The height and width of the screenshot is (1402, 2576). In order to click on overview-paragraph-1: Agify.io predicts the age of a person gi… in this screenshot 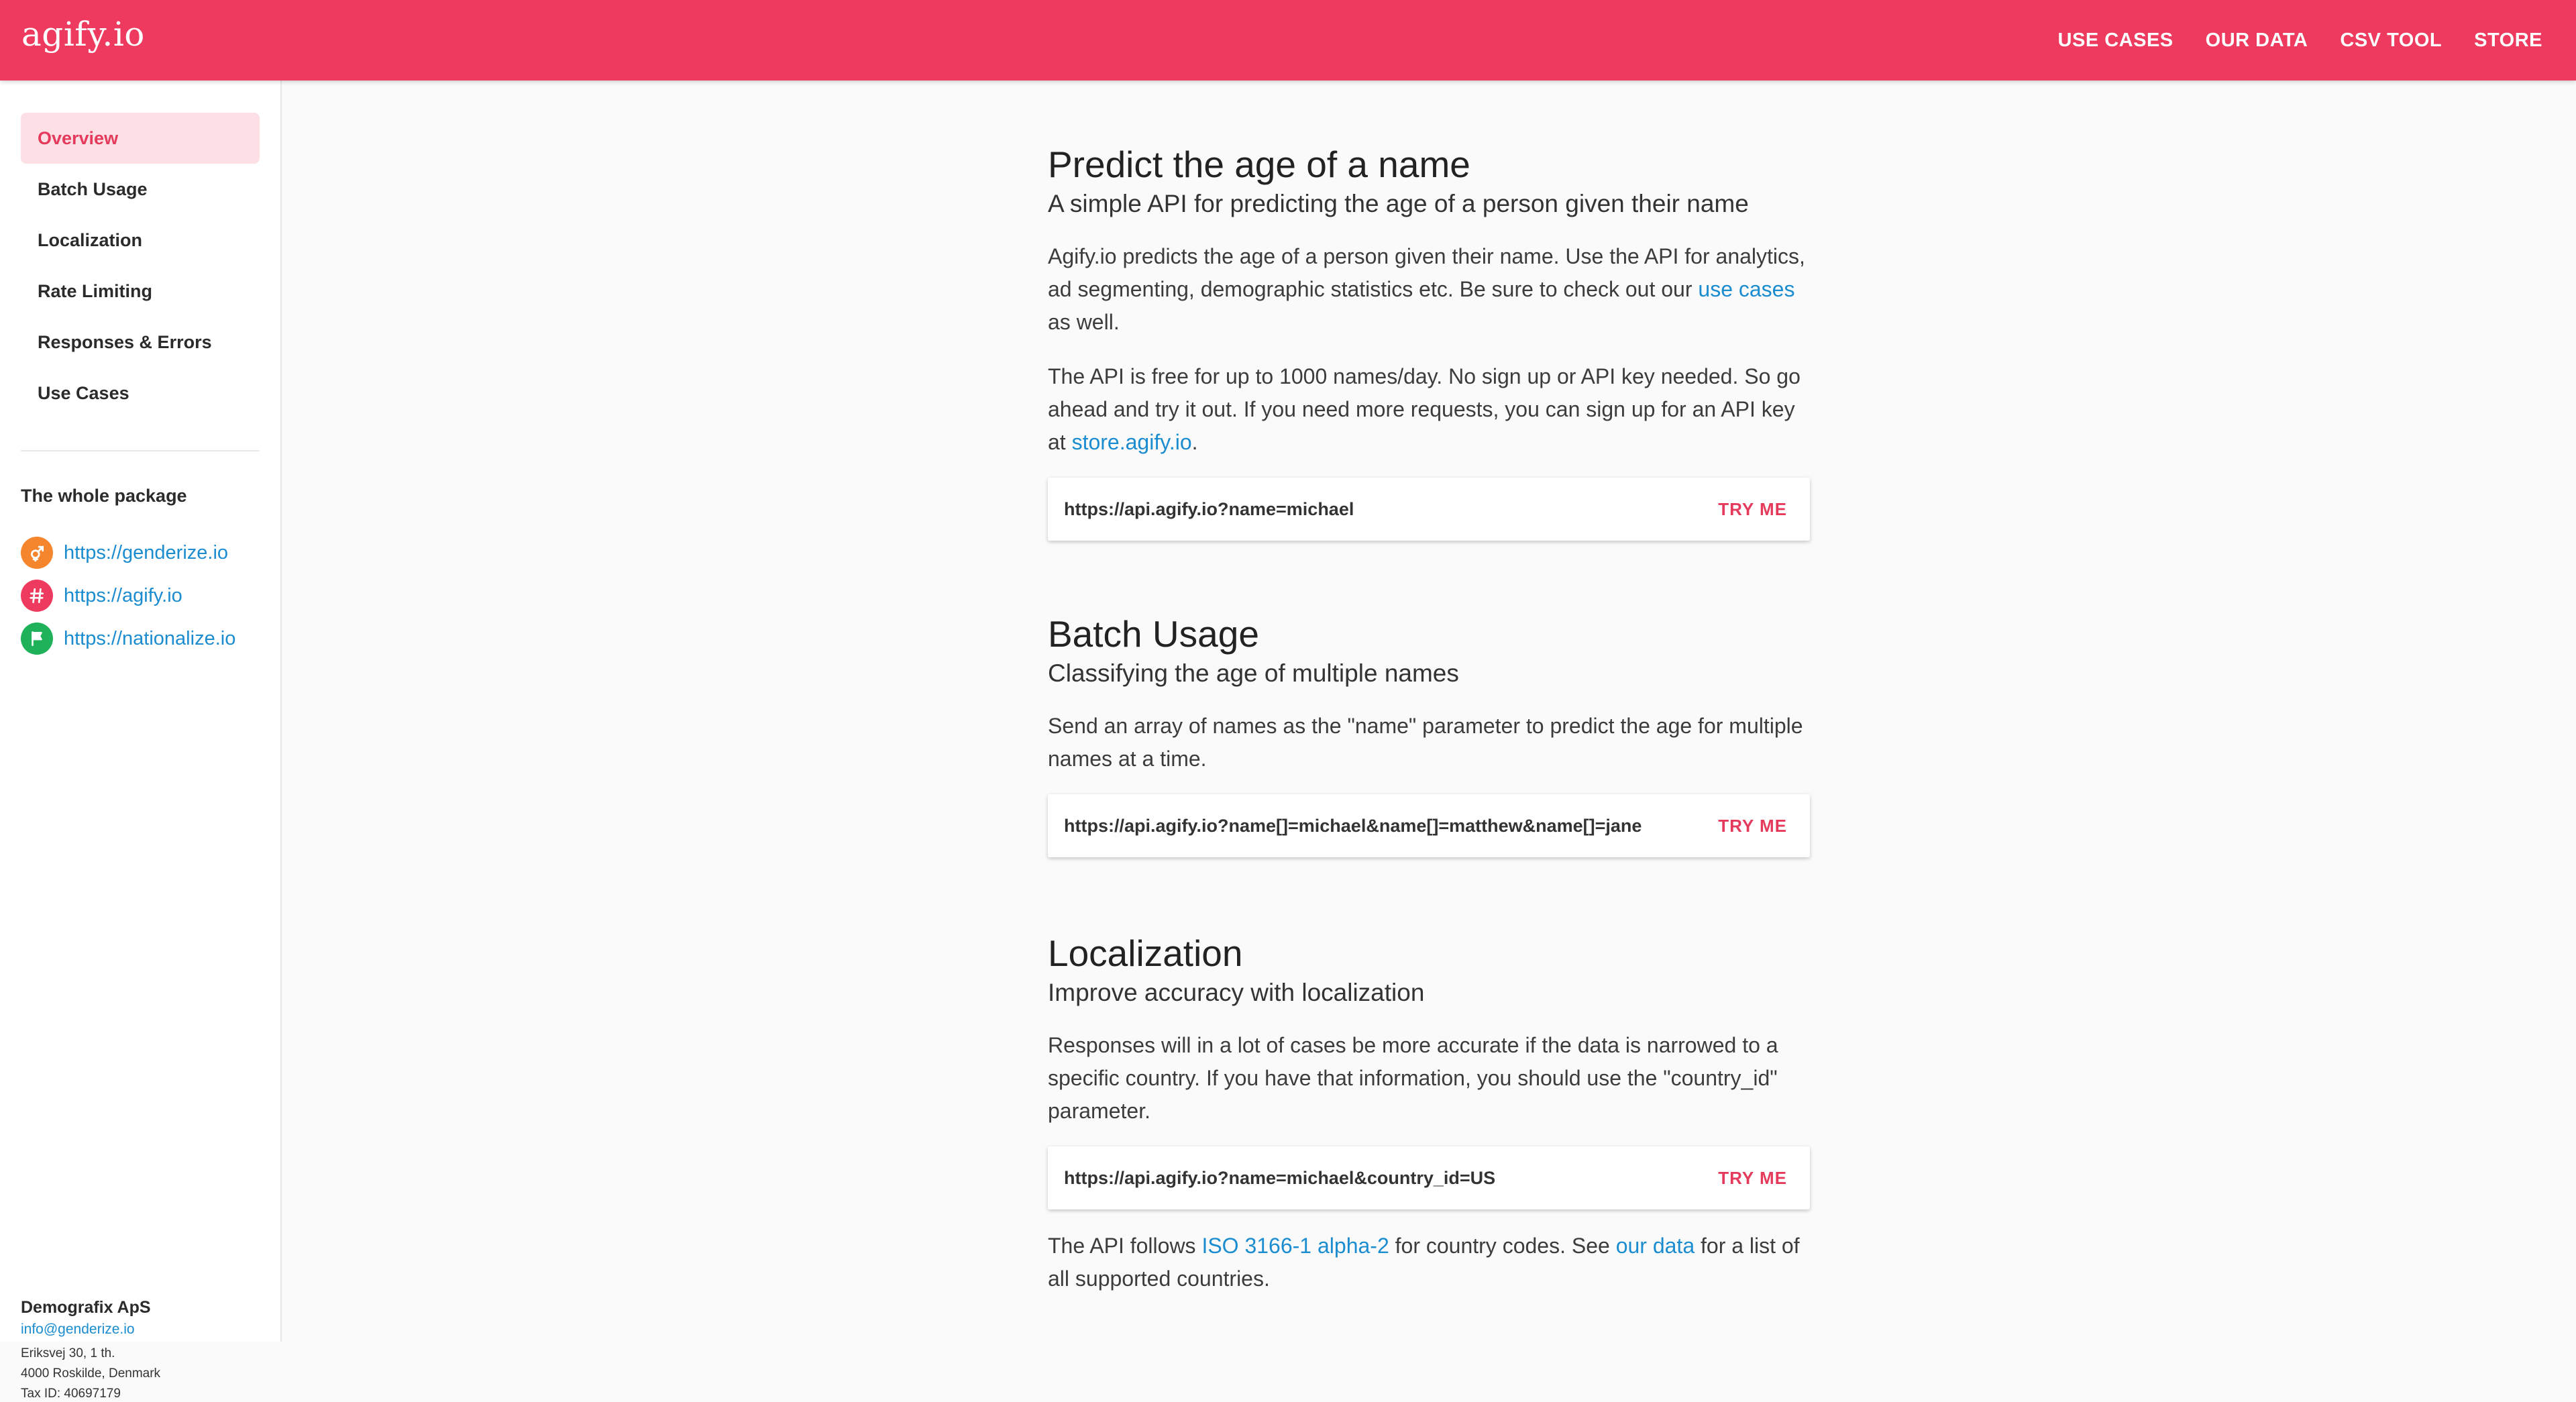, I will do `click(1429, 289)`.